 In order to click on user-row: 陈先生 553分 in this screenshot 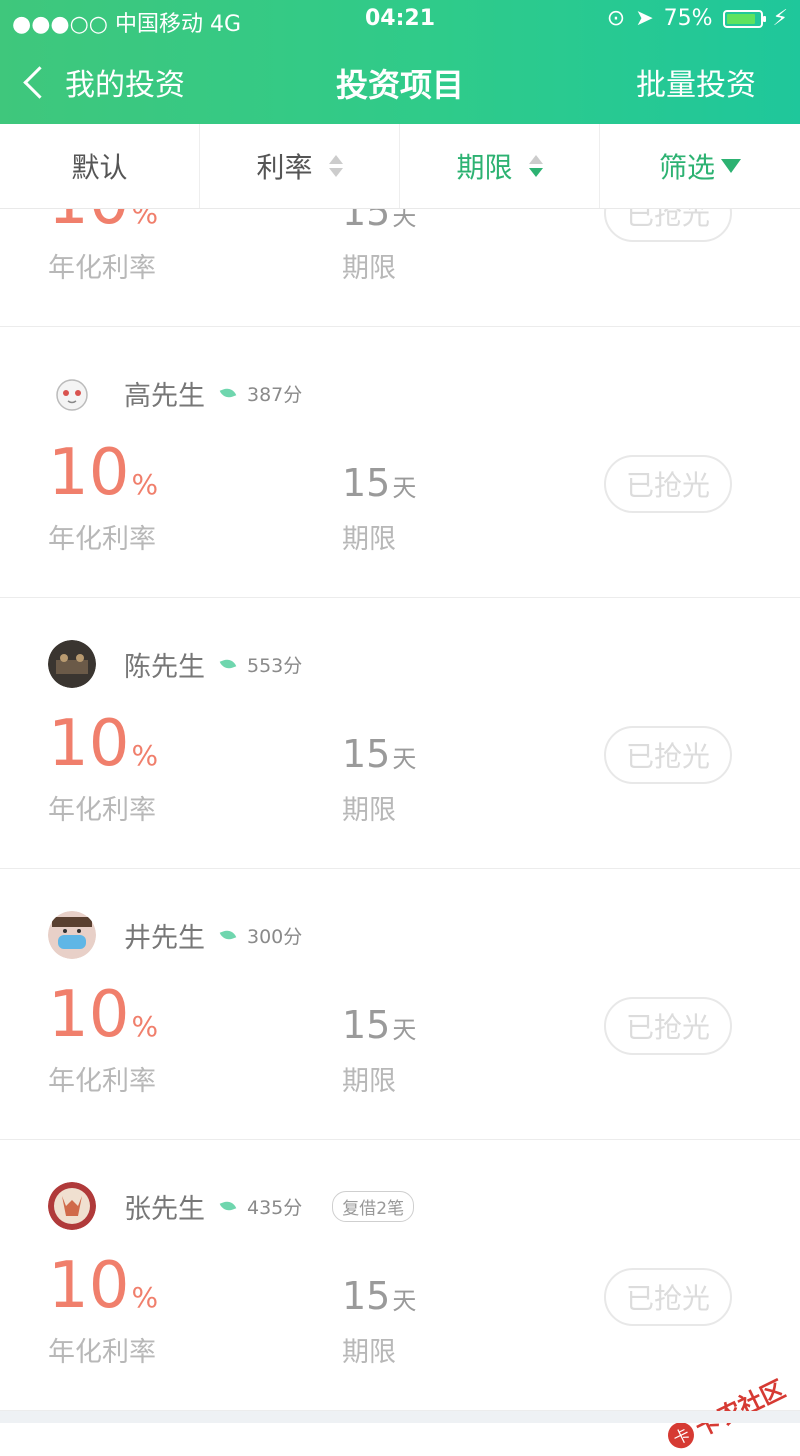, I will do `click(175, 664)`.